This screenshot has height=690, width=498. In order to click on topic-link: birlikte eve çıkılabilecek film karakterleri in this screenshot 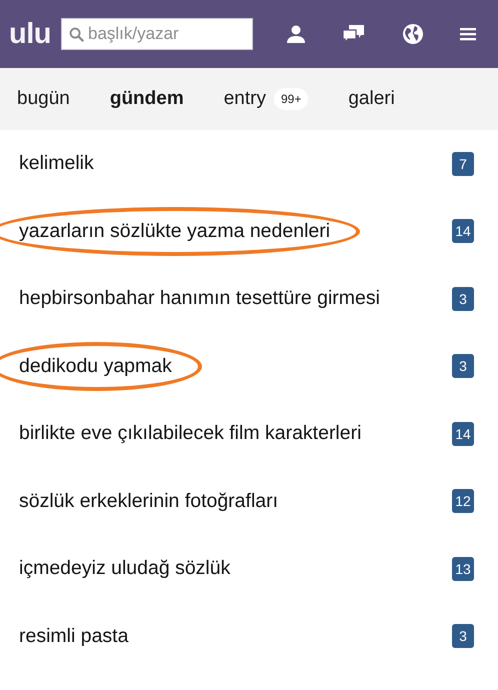, I will do `click(190, 433)`.